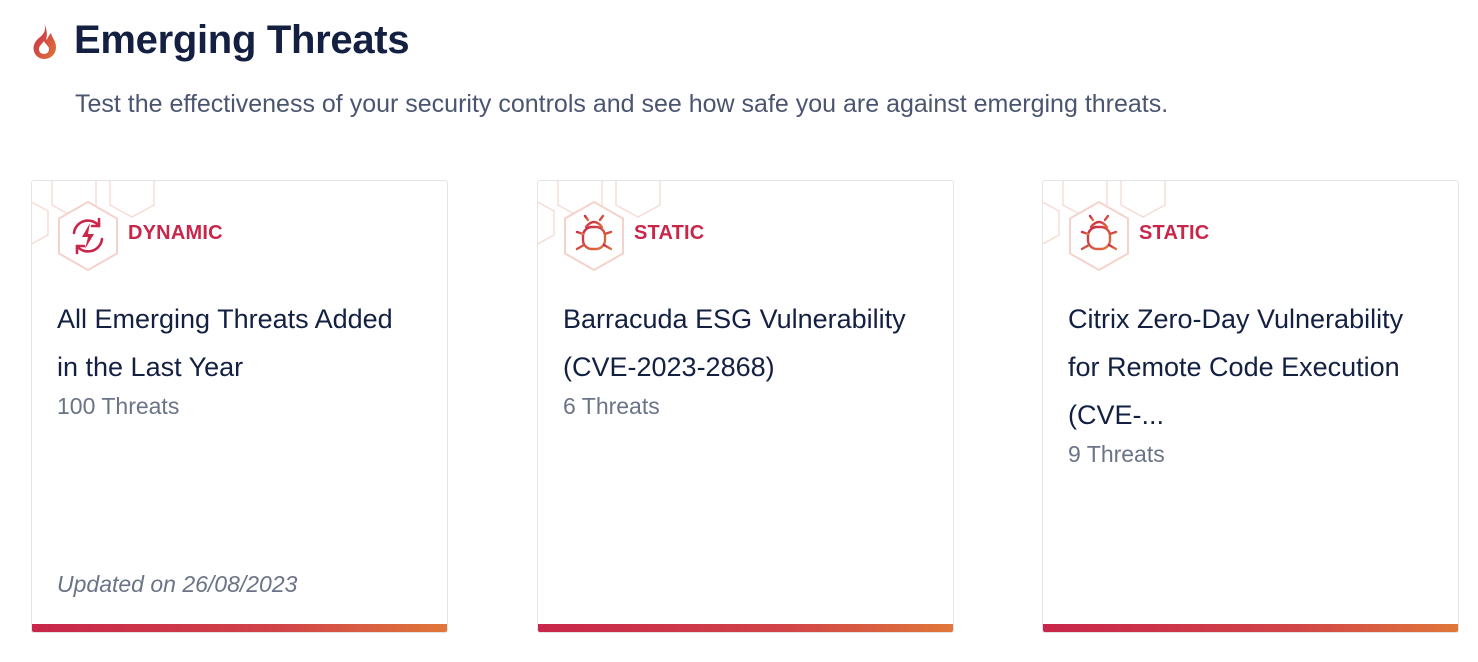 The width and height of the screenshot is (1478, 662). What do you see at coordinates (177, 584) in the screenshot?
I see `updated-date: Updated on 26/08/2023` at bounding box center [177, 584].